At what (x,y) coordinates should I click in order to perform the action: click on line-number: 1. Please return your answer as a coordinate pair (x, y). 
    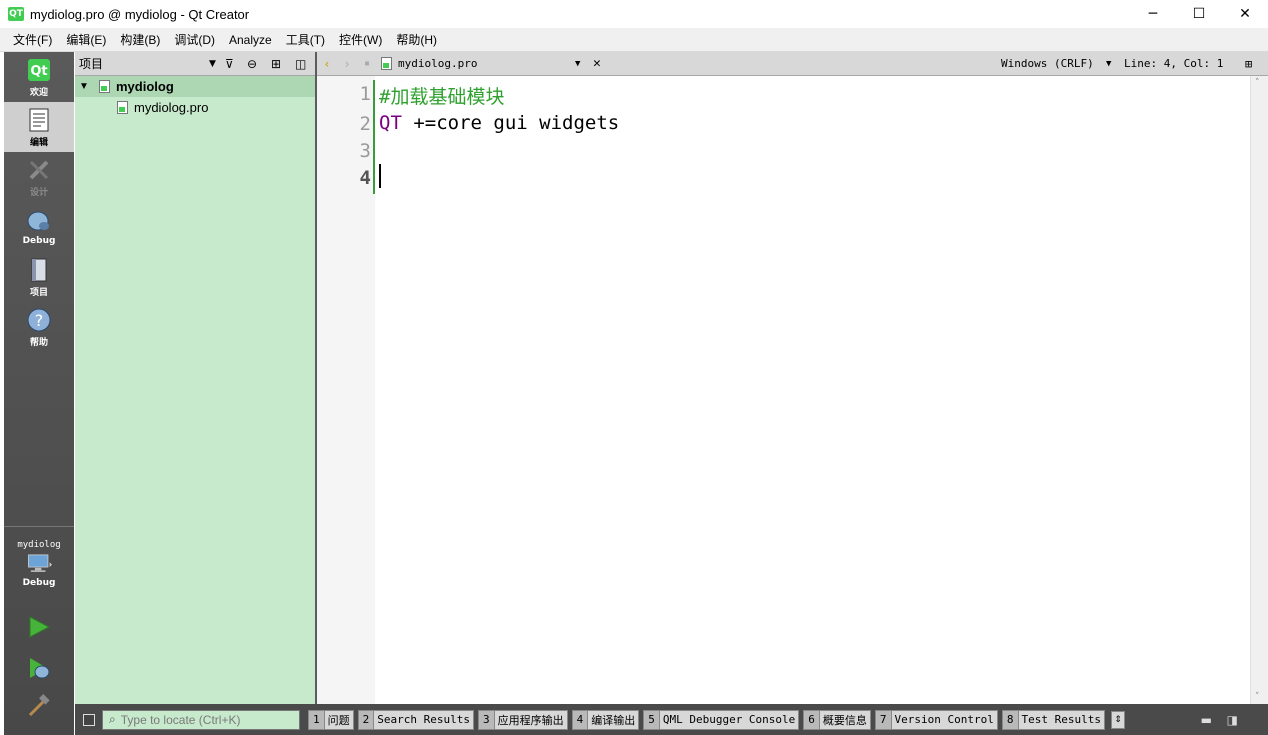
    Looking at the image, I should click on (365, 94).